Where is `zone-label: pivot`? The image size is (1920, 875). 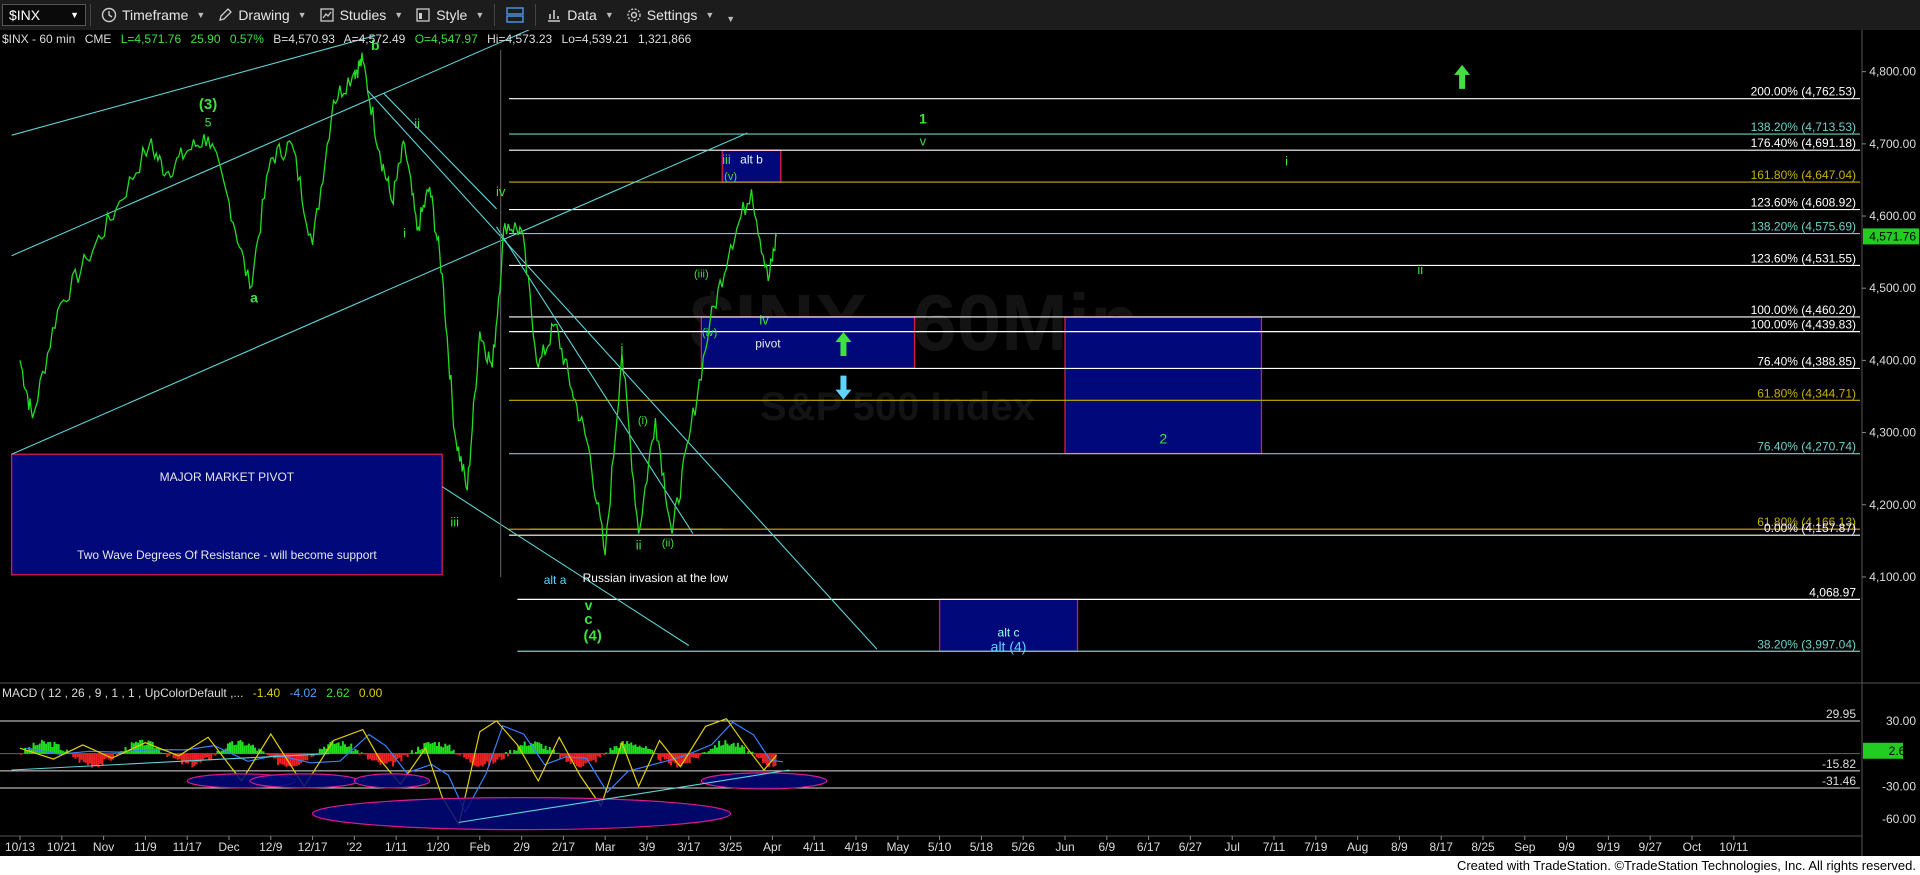 zone-label: pivot is located at coordinates (768, 344).